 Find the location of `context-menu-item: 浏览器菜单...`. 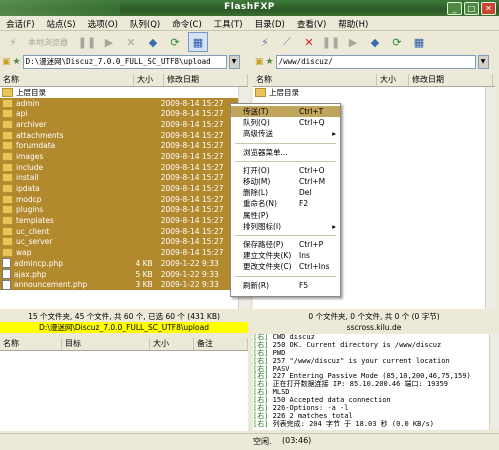

context-menu-item: 浏览器菜单... is located at coordinates (285, 152).